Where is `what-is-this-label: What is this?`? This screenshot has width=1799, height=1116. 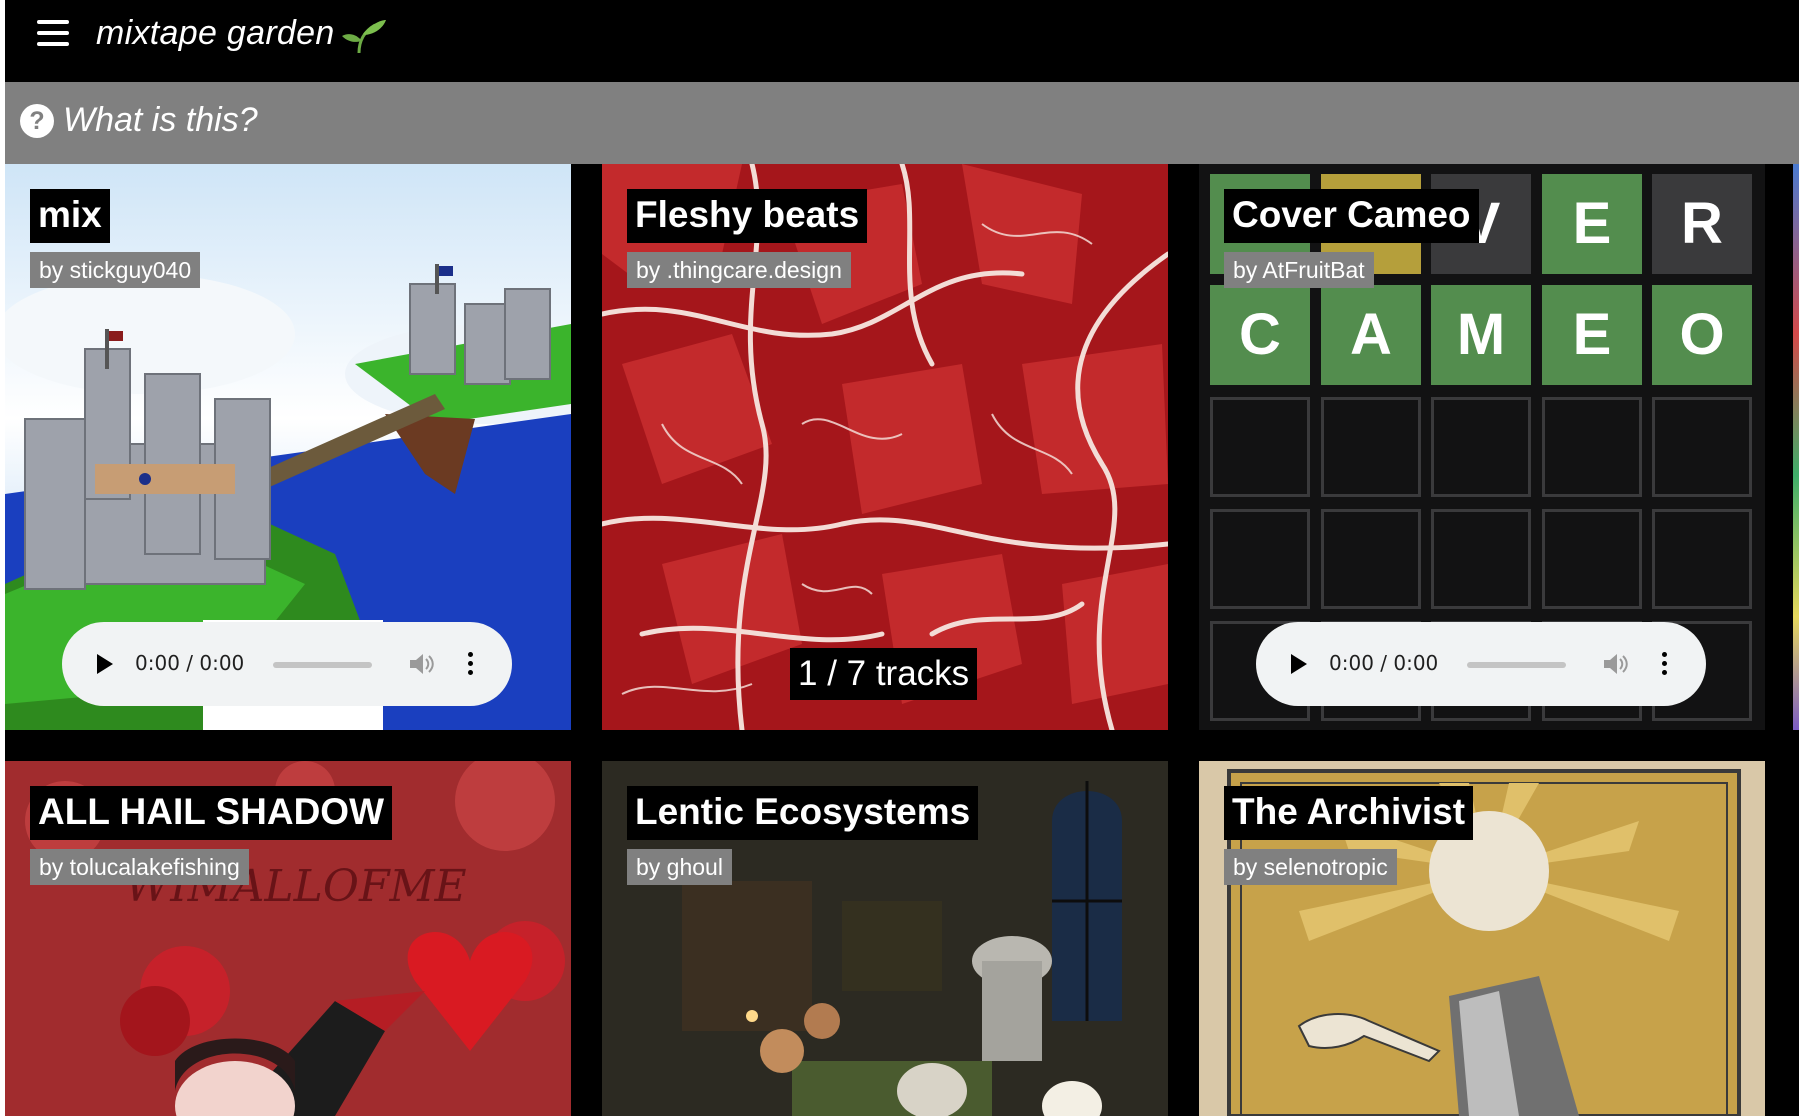 what-is-this-label: What is this? is located at coordinates (160, 120).